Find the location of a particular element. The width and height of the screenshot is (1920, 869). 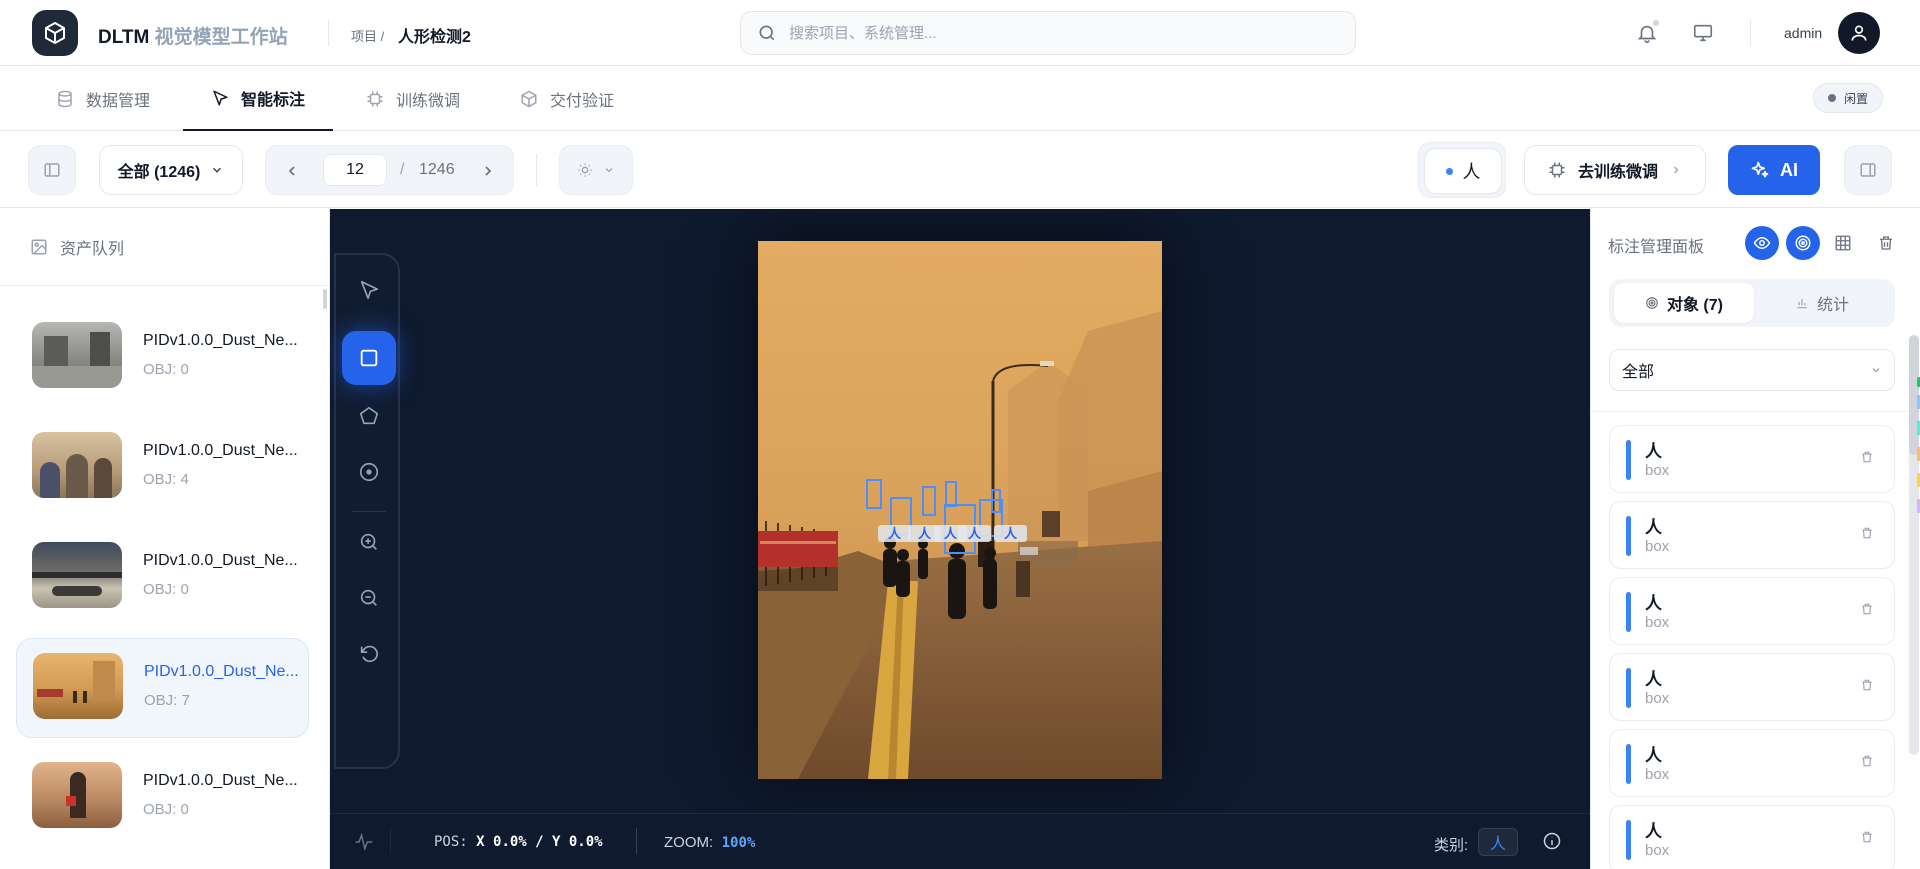

sparkles-icon is located at coordinates (1760, 169).